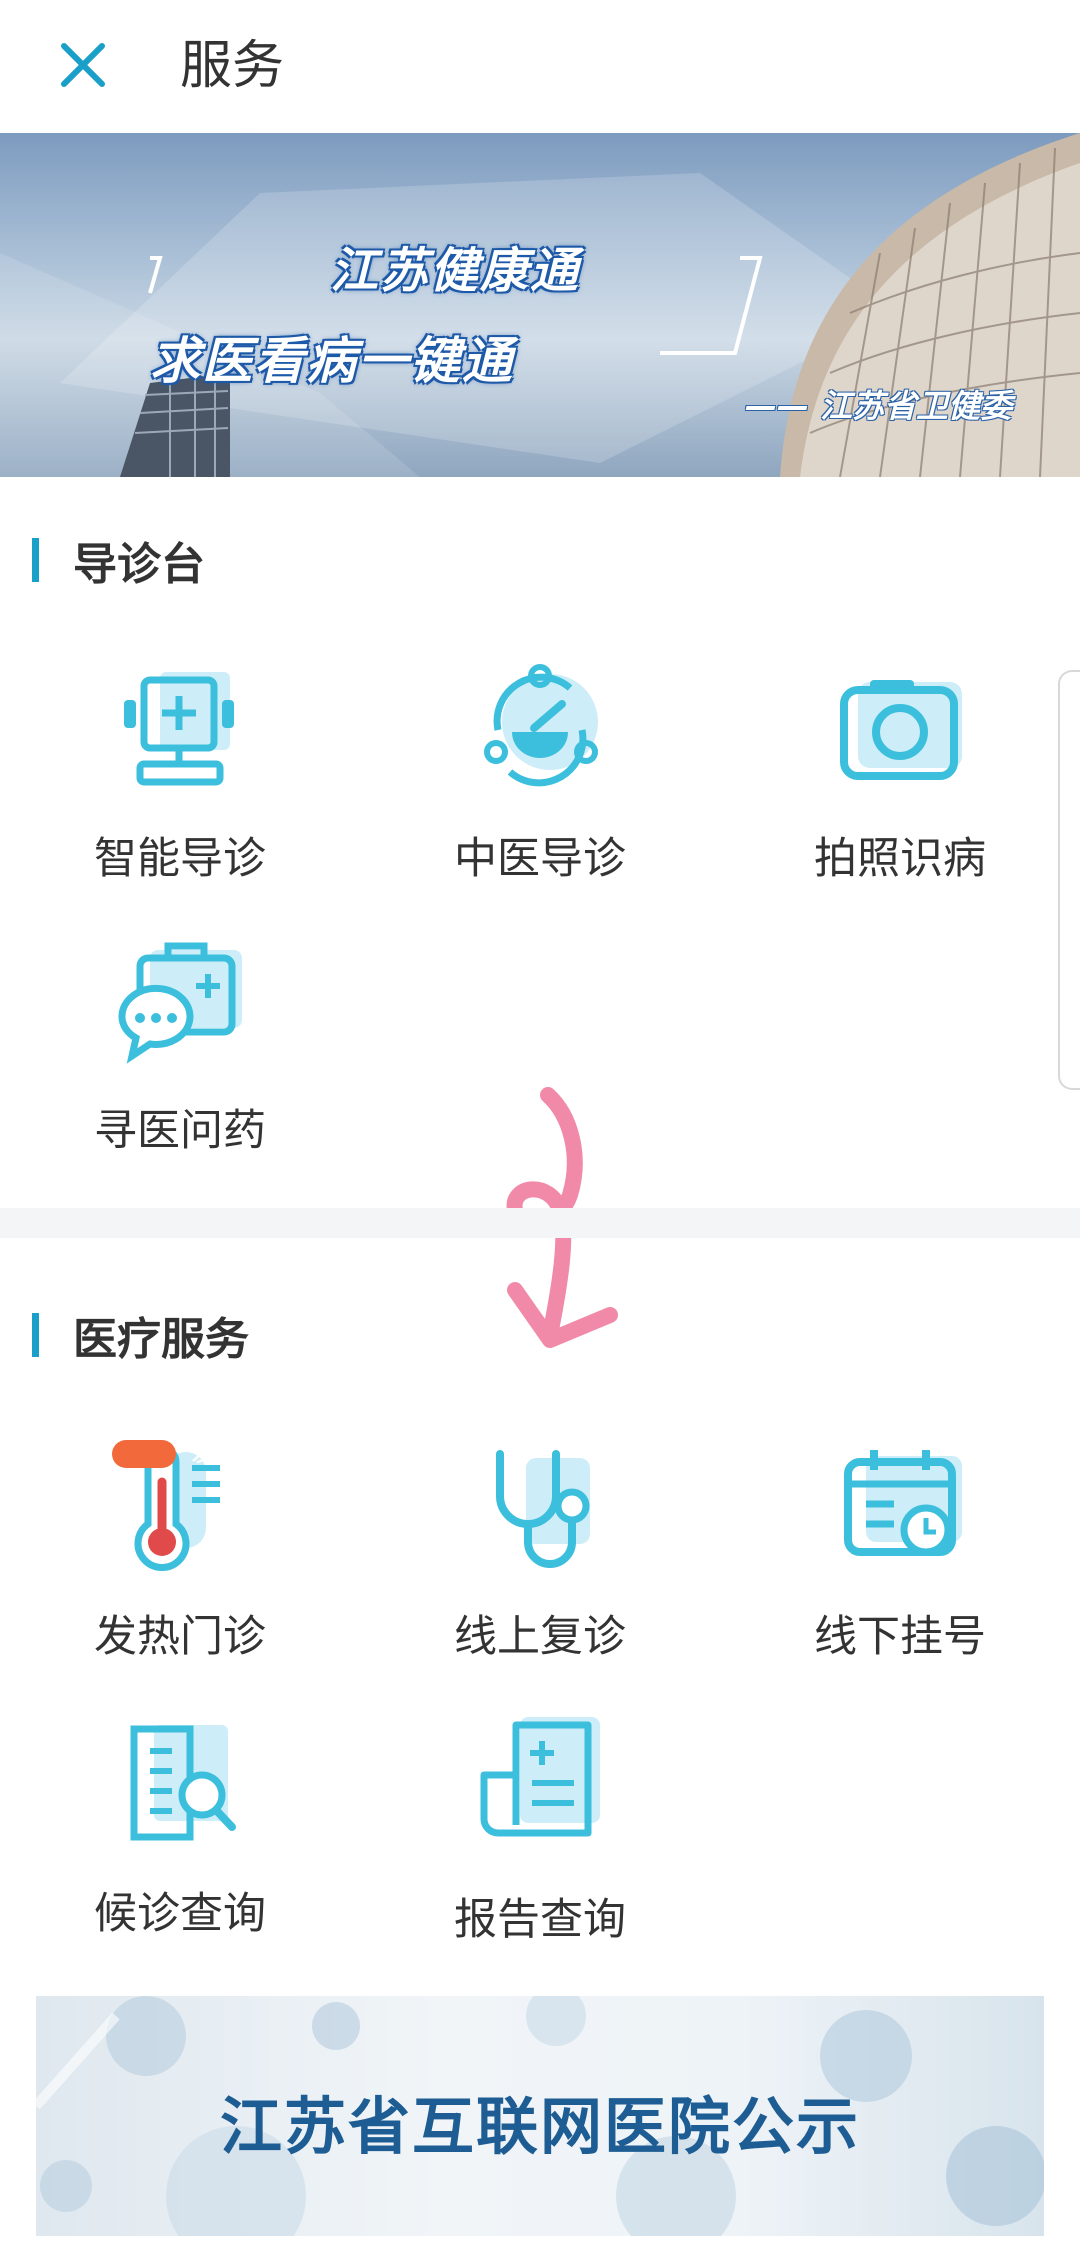  What do you see at coordinates (1069, 880) in the screenshot?
I see `side-drawer-handle` at bounding box center [1069, 880].